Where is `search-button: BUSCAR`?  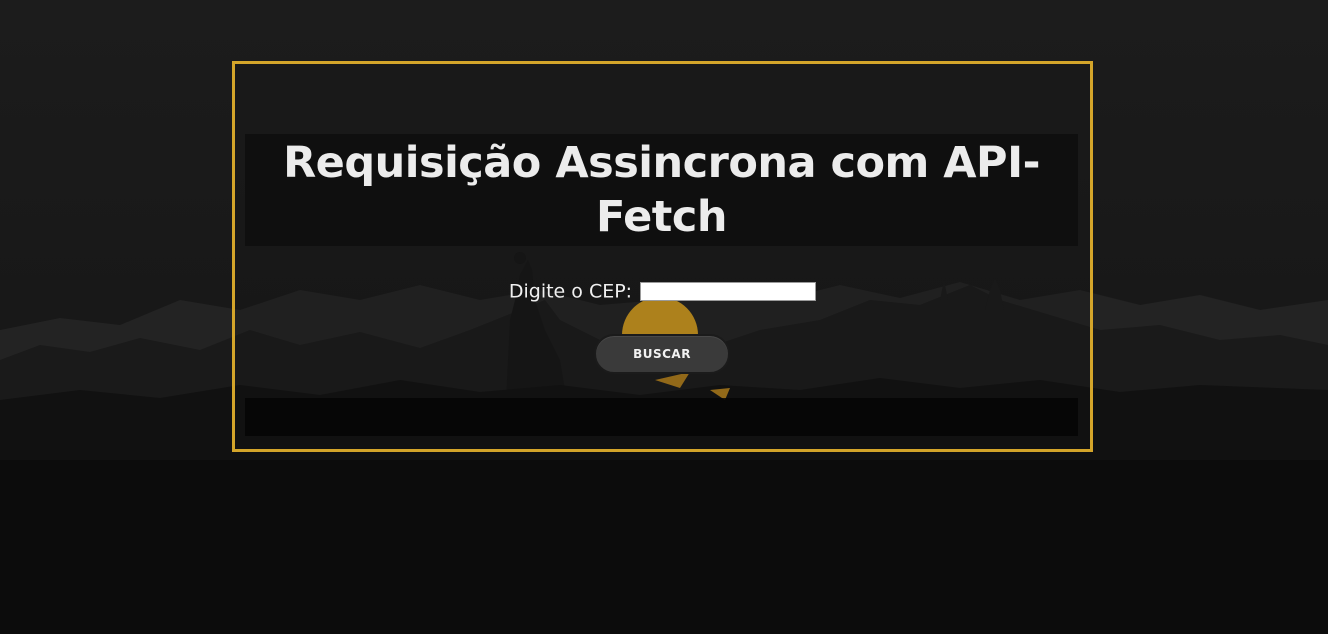 search-button: BUSCAR is located at coordinates (662, 354).